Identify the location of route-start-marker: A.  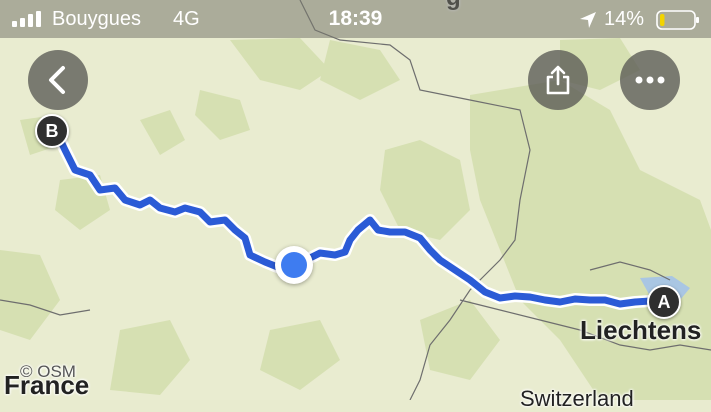
(664, 302).